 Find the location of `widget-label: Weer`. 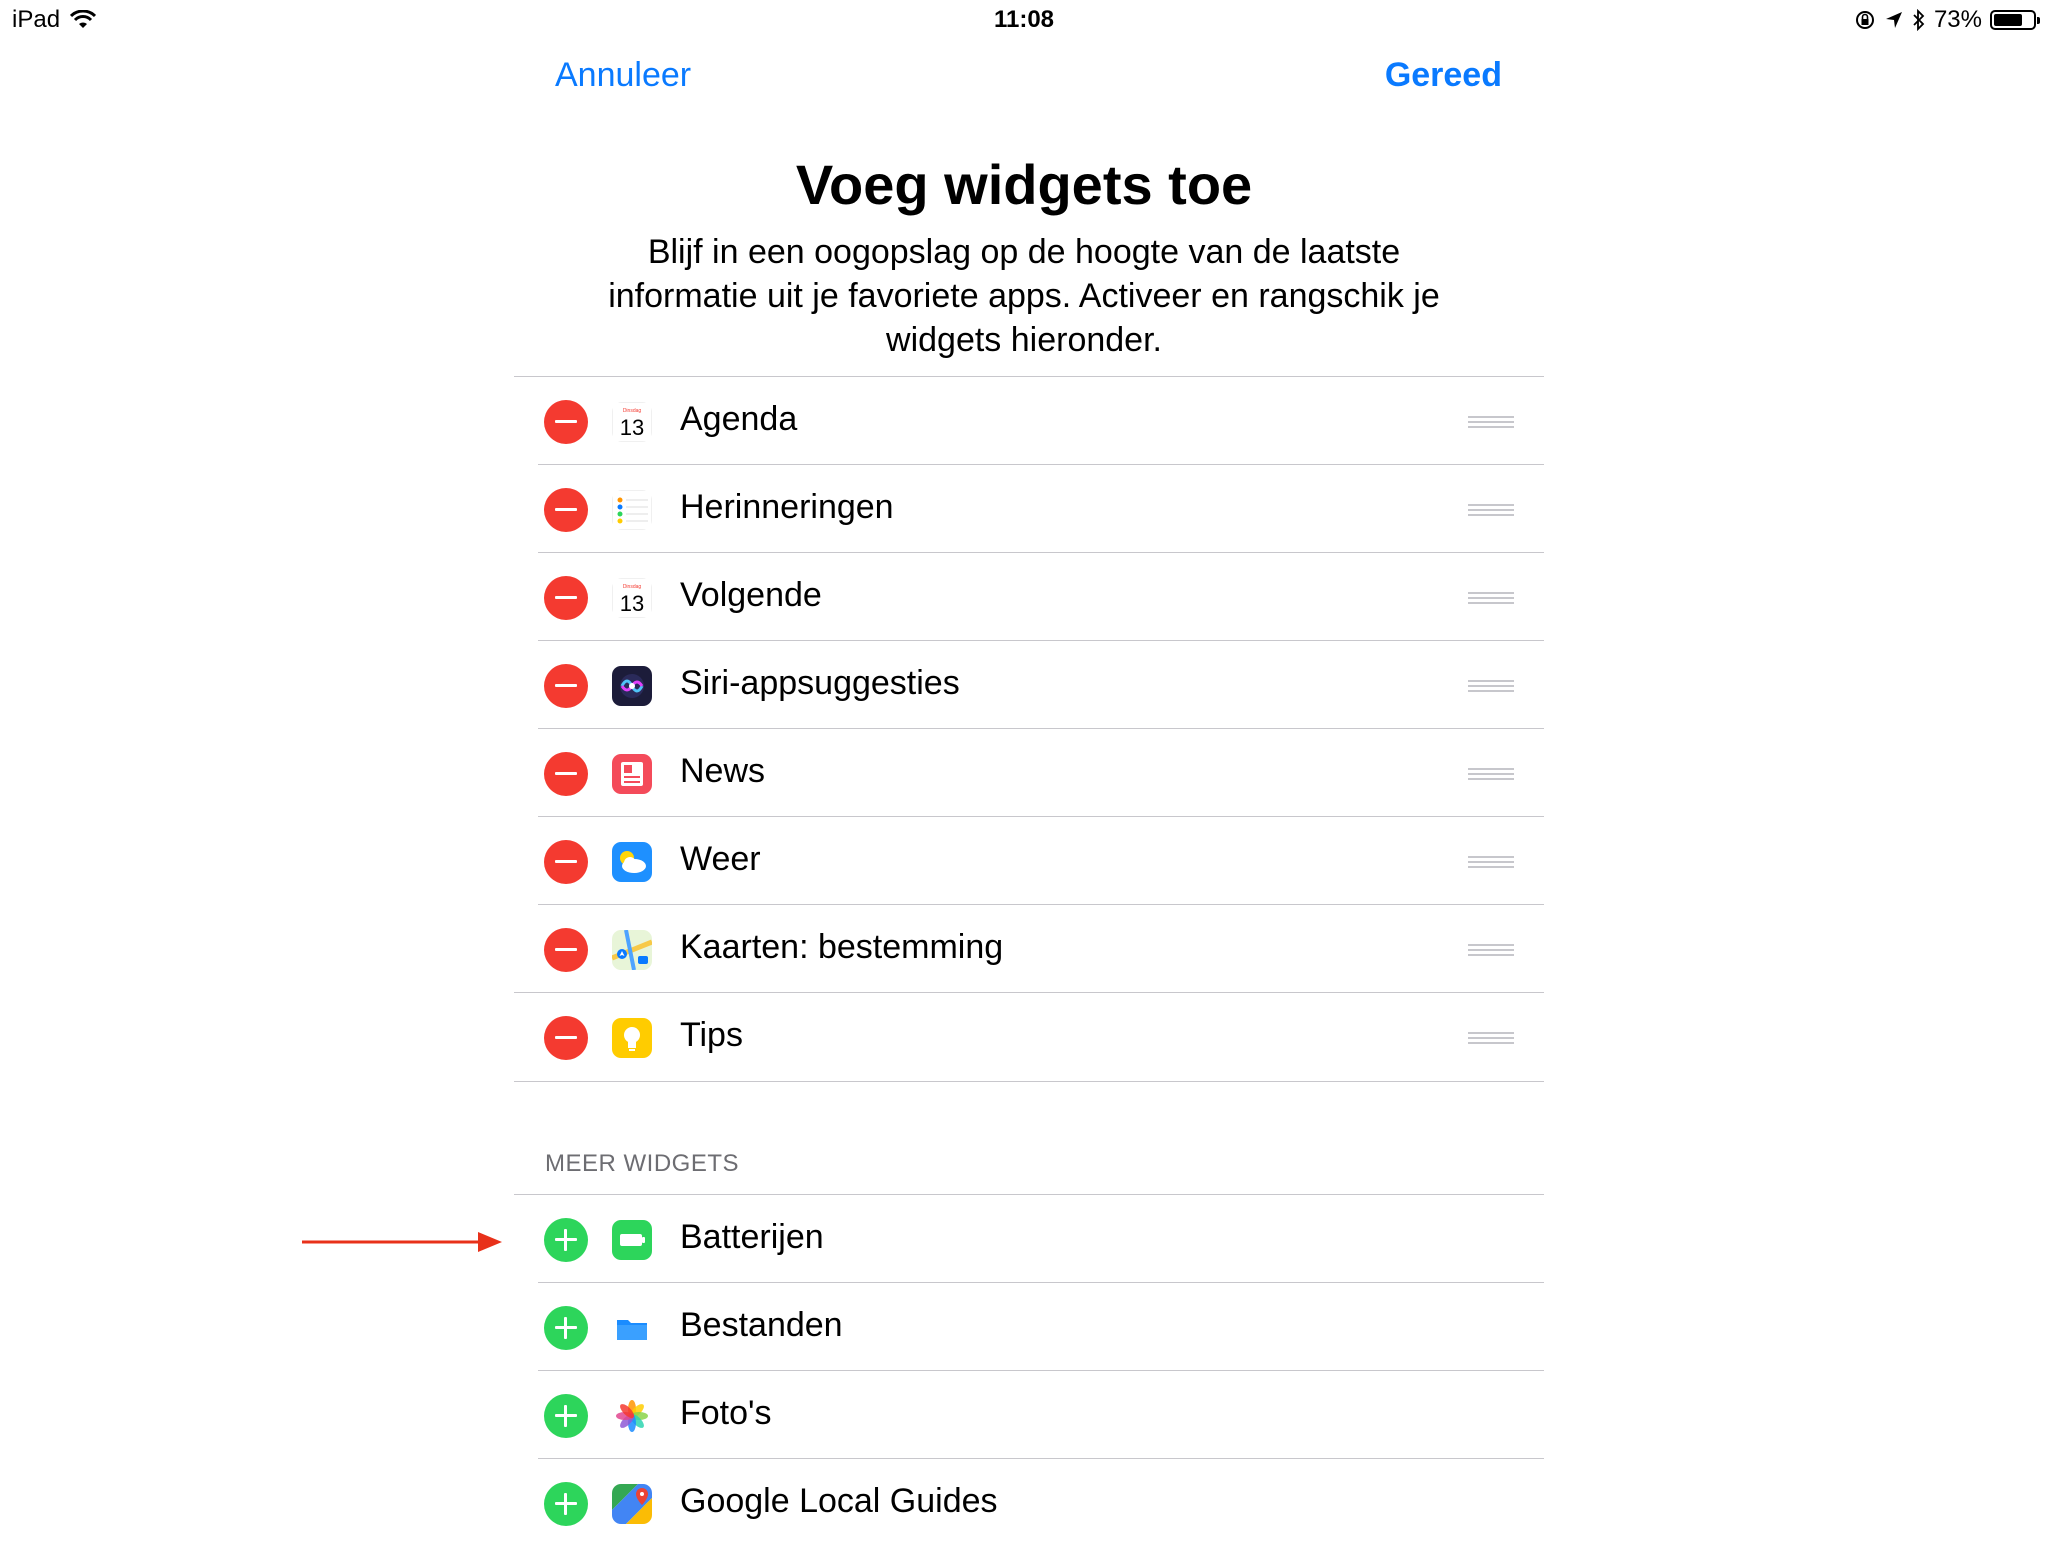

widget-label: Weer is located at coordinates (720, 859).